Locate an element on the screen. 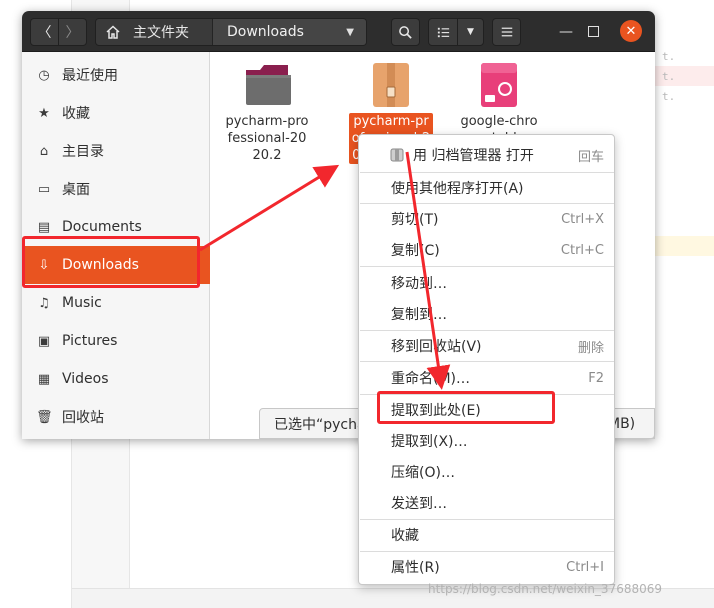 Image resolution: width=714 pixels, height=608 pixels. menu-item-cut: 剪切(T) Ctrl+X is located at coordinates (487, 219).